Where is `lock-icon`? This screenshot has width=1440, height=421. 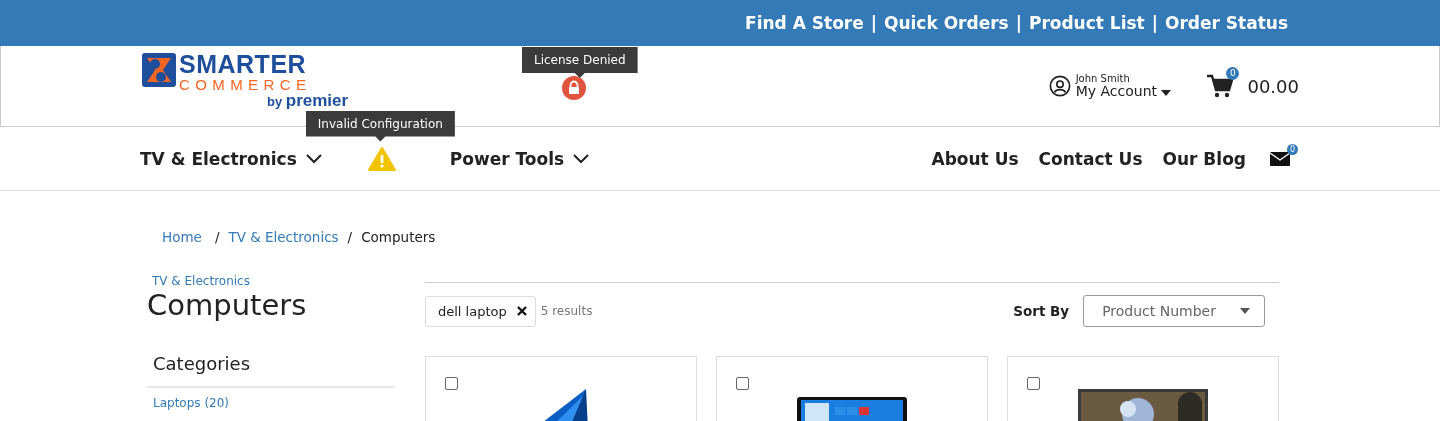
lock-icon is located at coordinates (574, 88).